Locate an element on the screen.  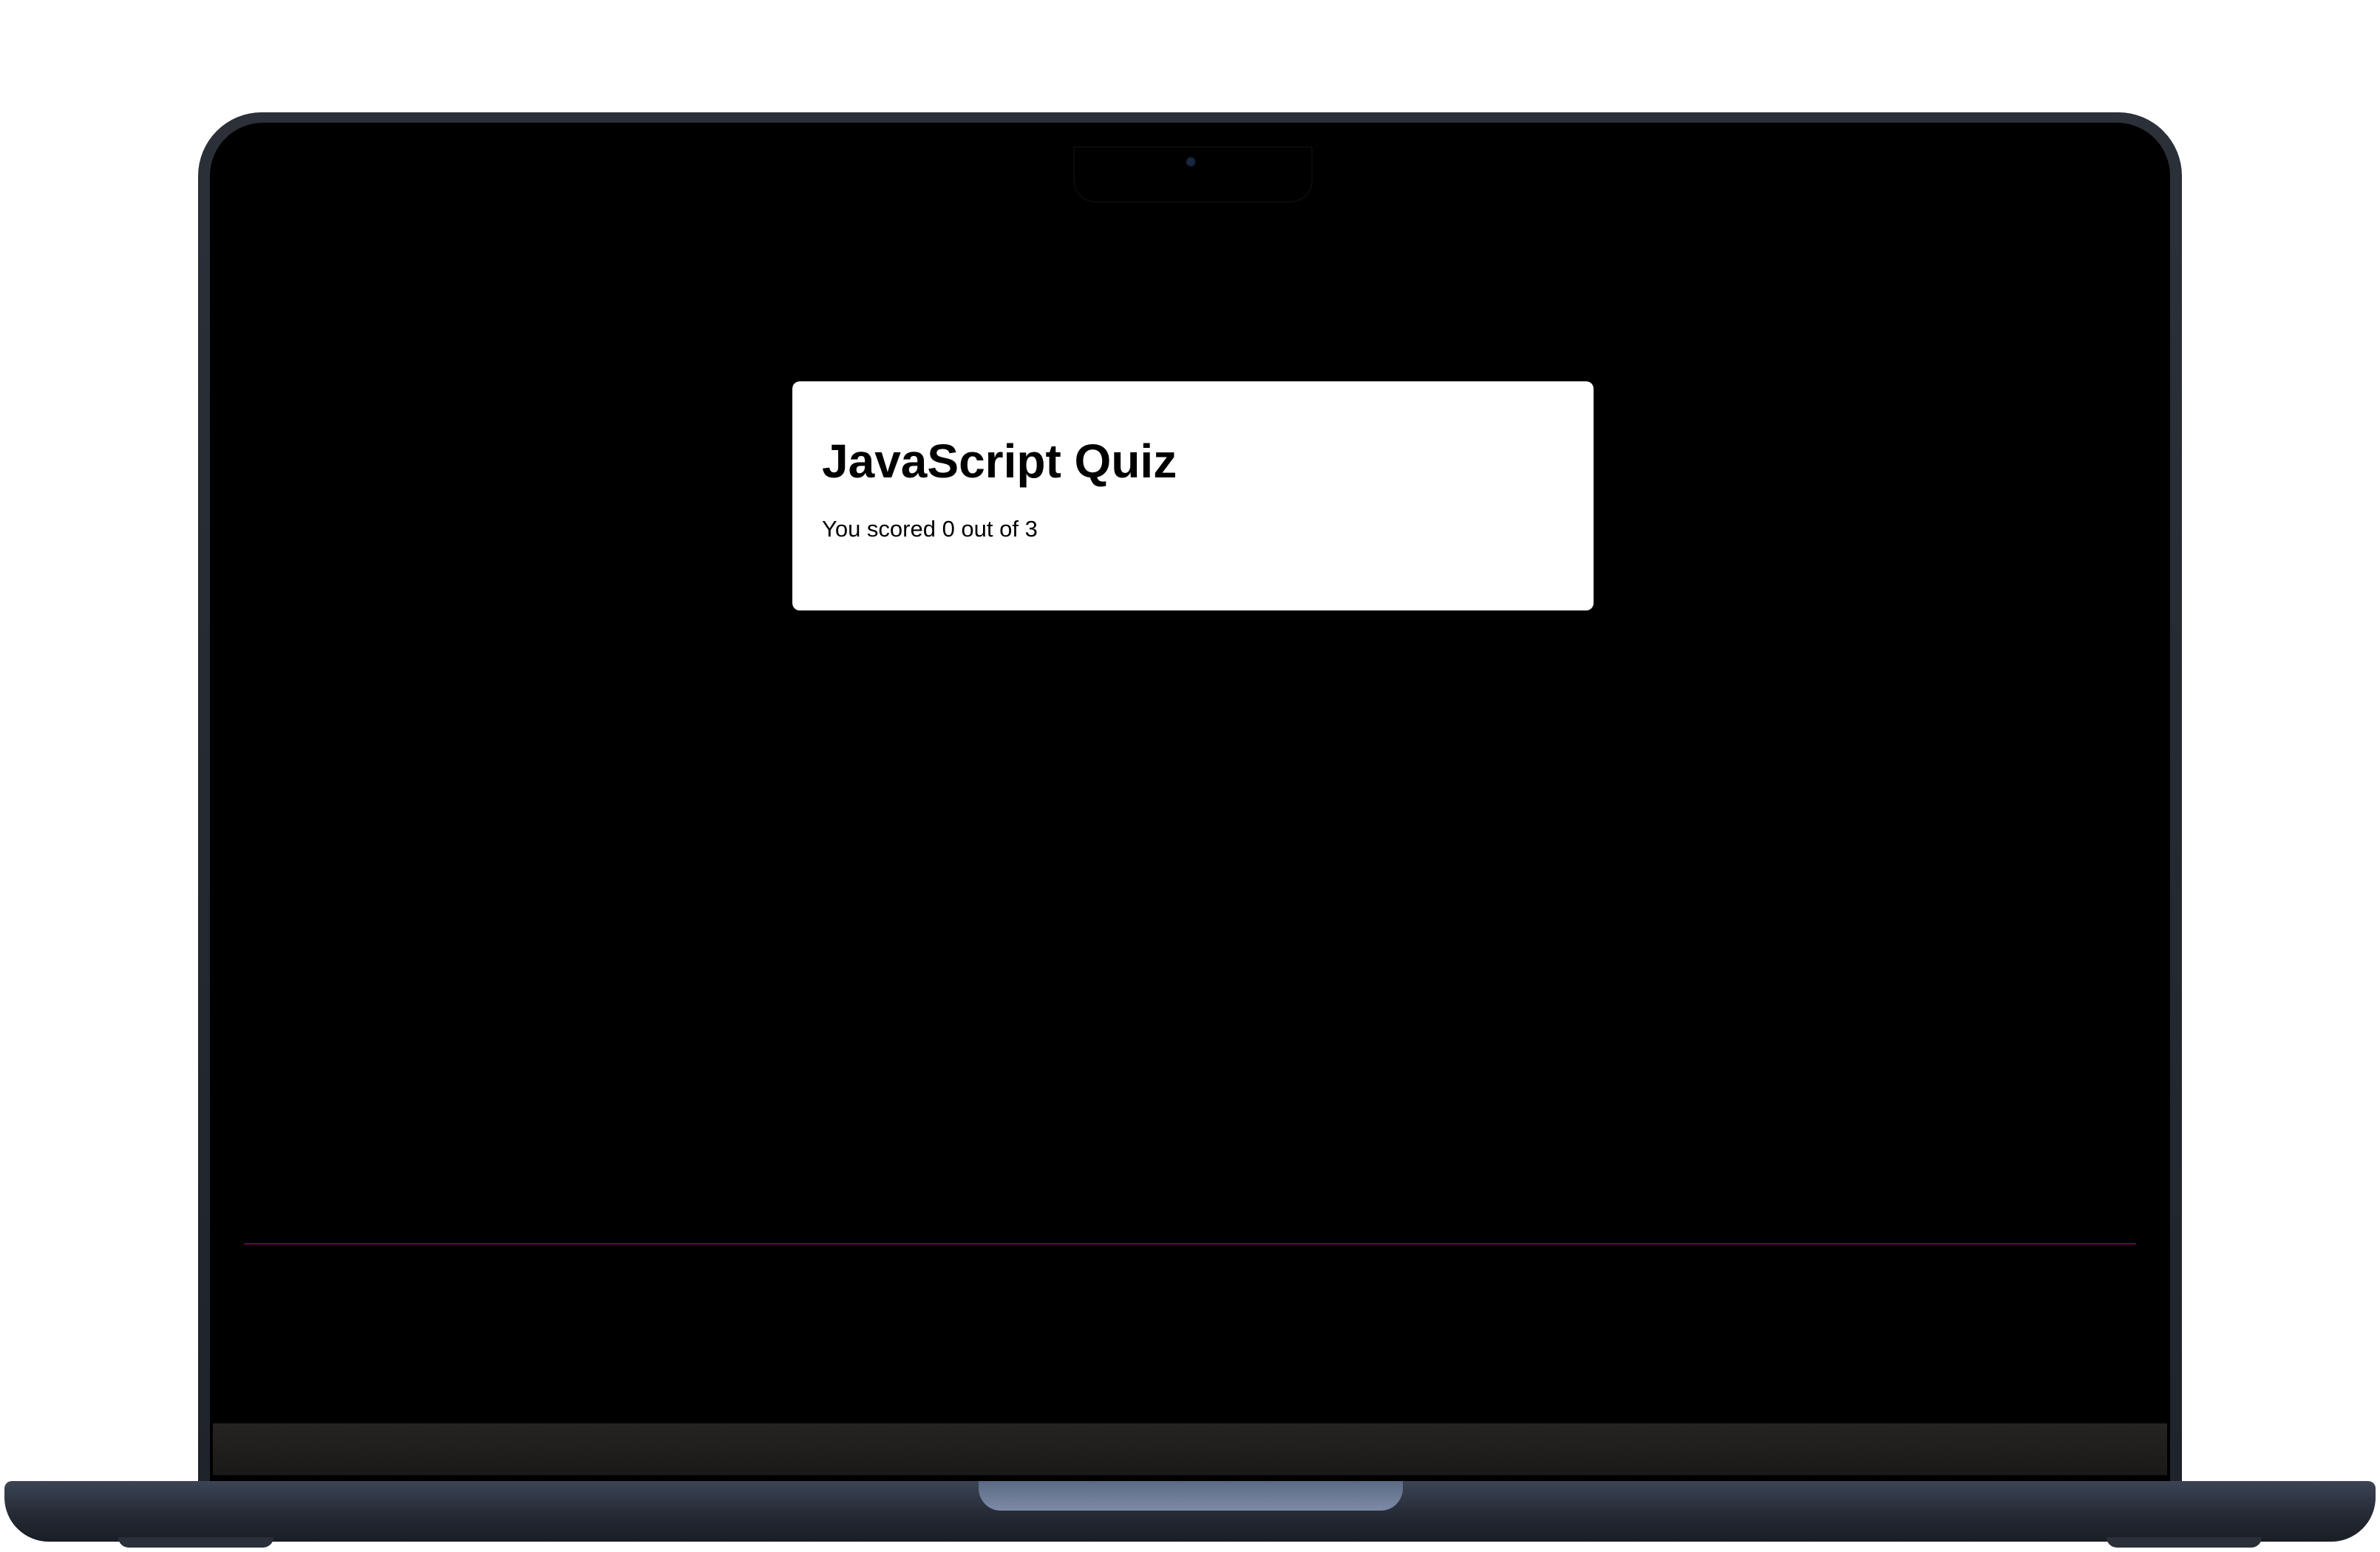
quiz-card: JavaScript Quiz You scored 0 out of 3 is located at coordinates (1193, 496).